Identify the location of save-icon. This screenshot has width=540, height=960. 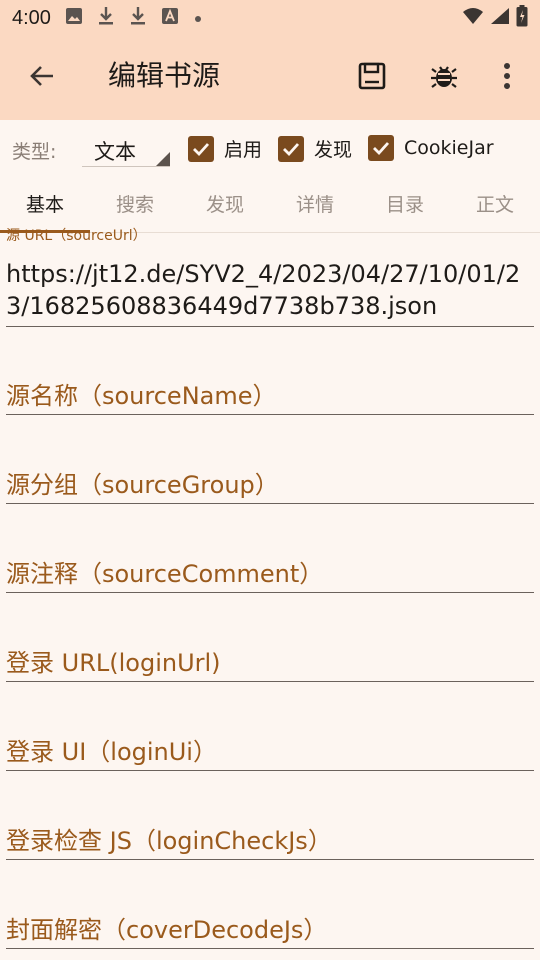
(372, 78).